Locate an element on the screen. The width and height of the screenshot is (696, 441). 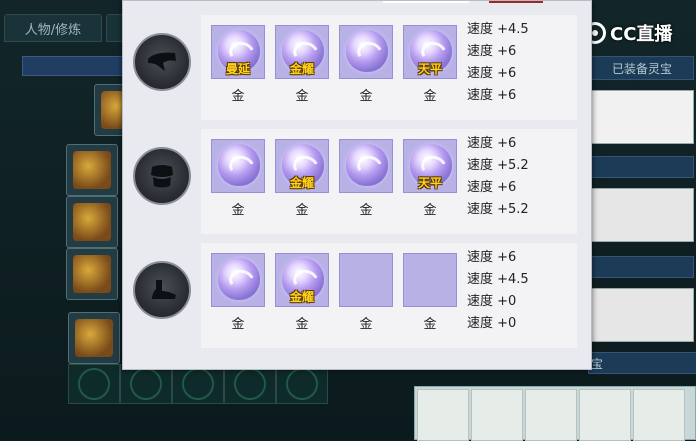
speed-stats: 速度 +6 速度 +5.2 速度 +6 速度 +5.2 is located at coordinates (498, 177).